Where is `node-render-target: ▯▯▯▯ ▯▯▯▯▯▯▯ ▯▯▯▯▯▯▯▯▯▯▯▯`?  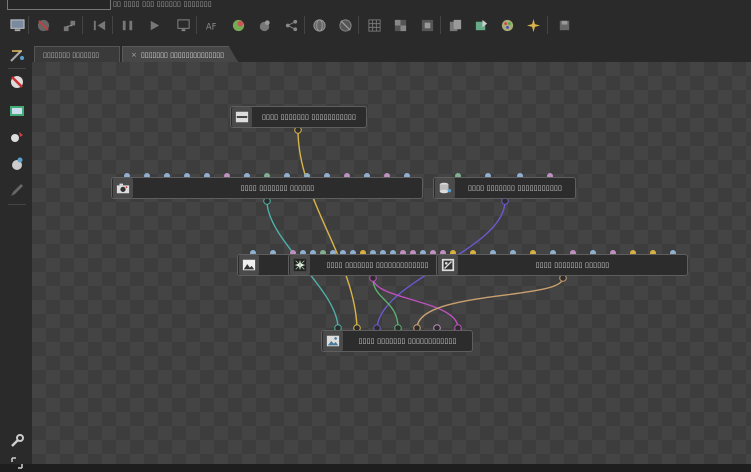
node-render-target: ▯▯▯▯ ▯▯▯▯▯▯▯ ▯▯▯▯▯▯▯▯▯▯▯▯ is located at coordinates (397, 341).